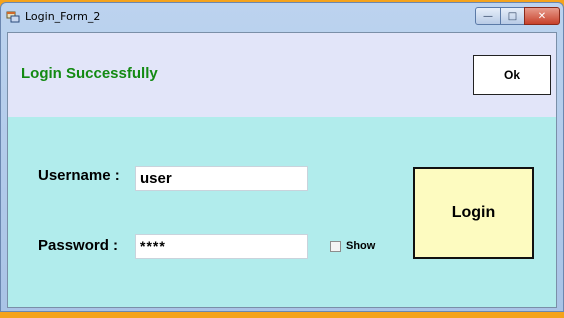 The image size is (564, 318). Describe the element at coordinates (282, 17) in the screenshot. I see `title-bar: Login_Form_2 — □ ✕` at that location.